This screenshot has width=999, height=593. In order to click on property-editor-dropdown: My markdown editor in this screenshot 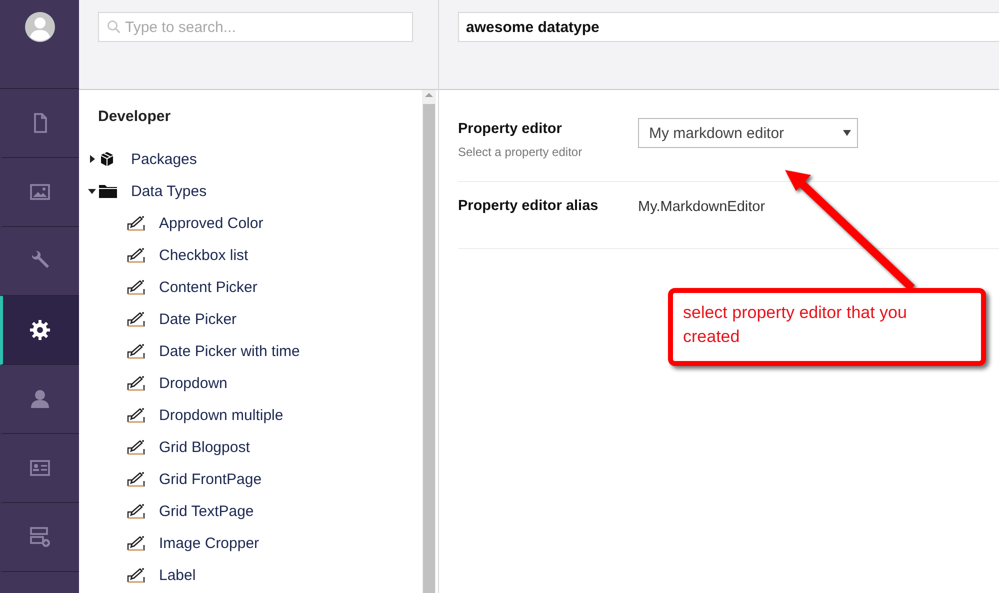, I will do `click(748, 133)`.